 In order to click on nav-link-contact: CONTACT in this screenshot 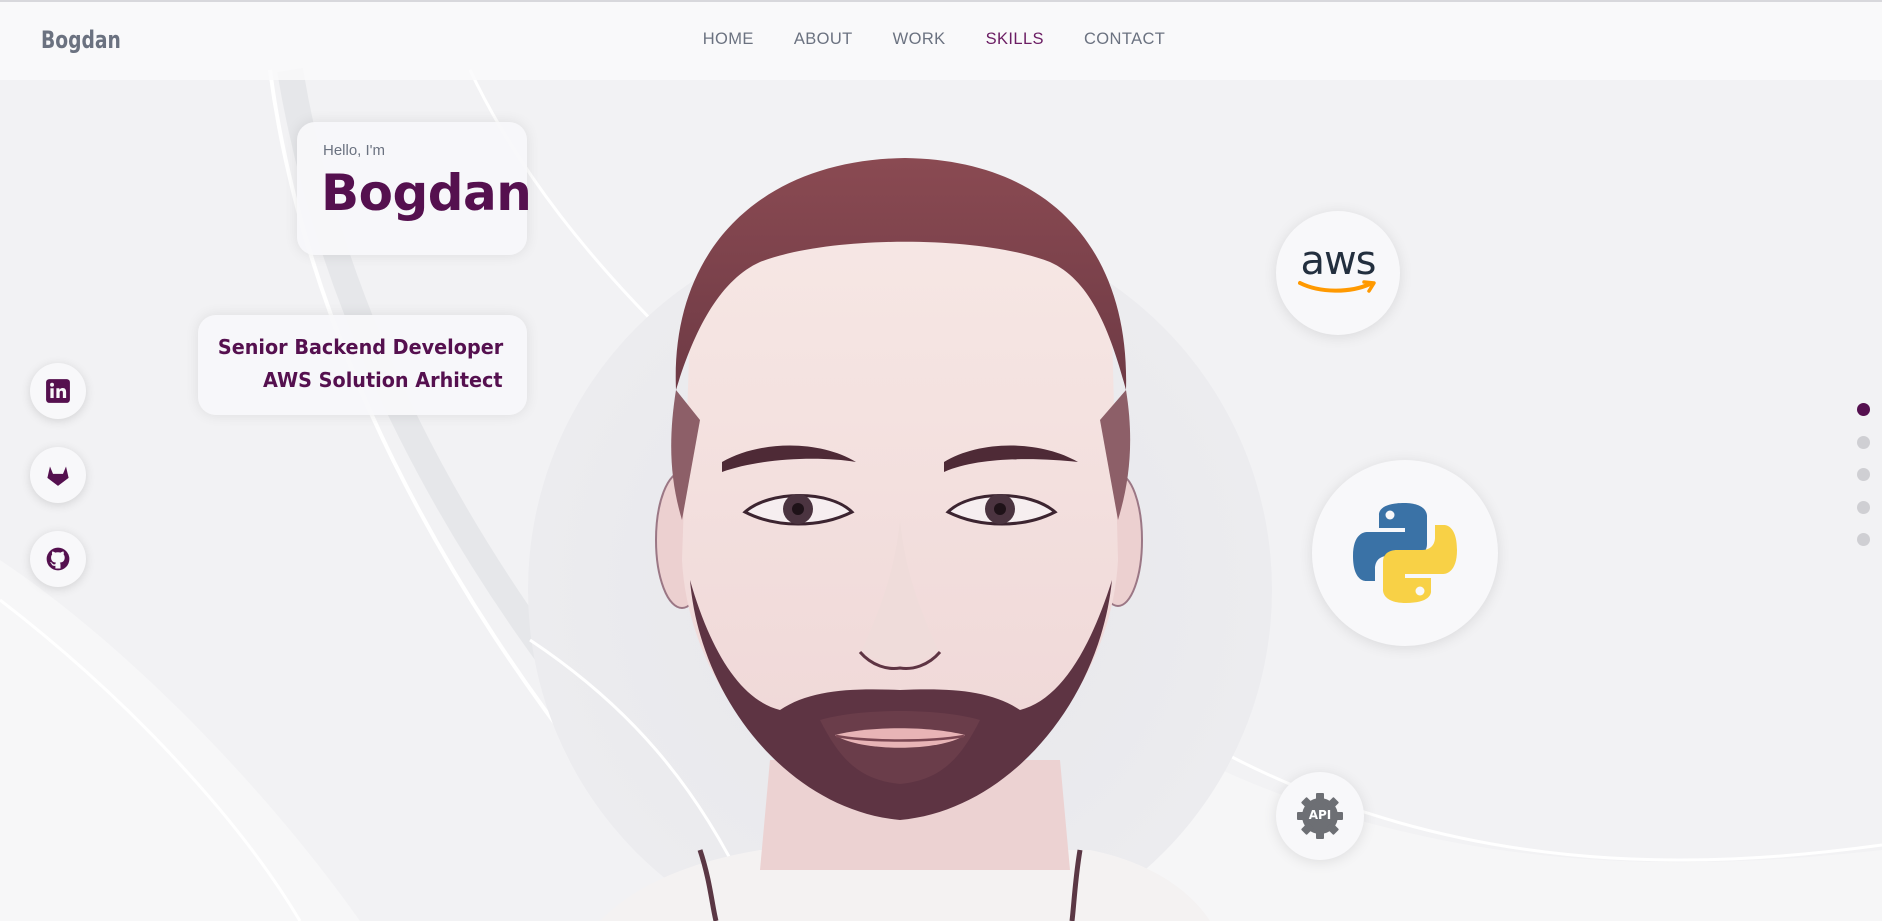, I will do `click(1124, 39)`.